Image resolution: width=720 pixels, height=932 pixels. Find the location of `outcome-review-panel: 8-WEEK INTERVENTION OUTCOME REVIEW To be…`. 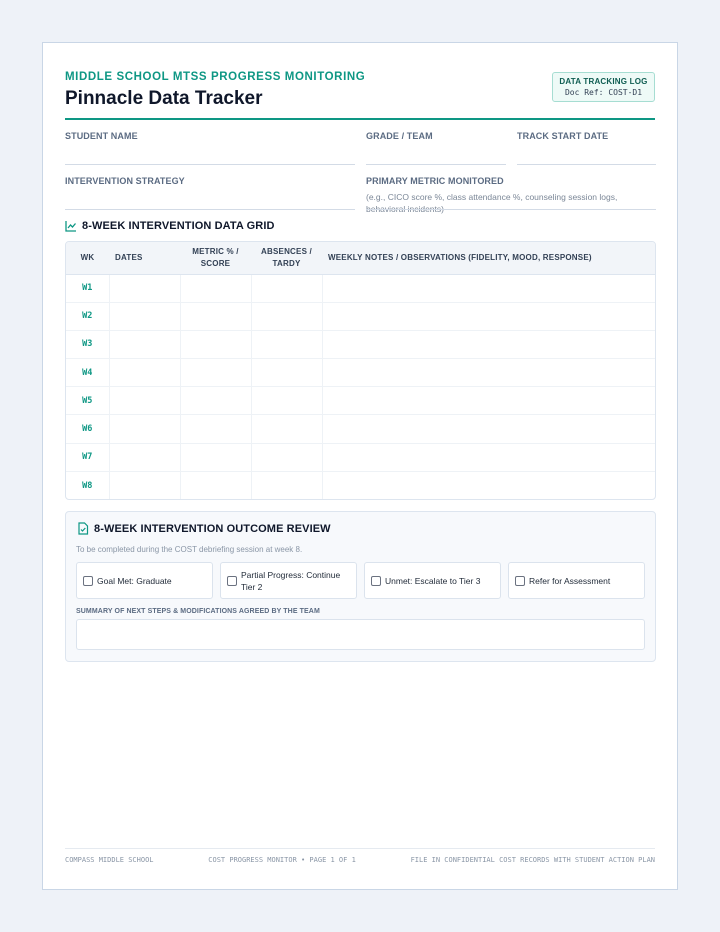

outcome-review-panel: 8-WEEK INTERVENTION OUTCOME REVIEW To be… is located at coordinates (360, 586).